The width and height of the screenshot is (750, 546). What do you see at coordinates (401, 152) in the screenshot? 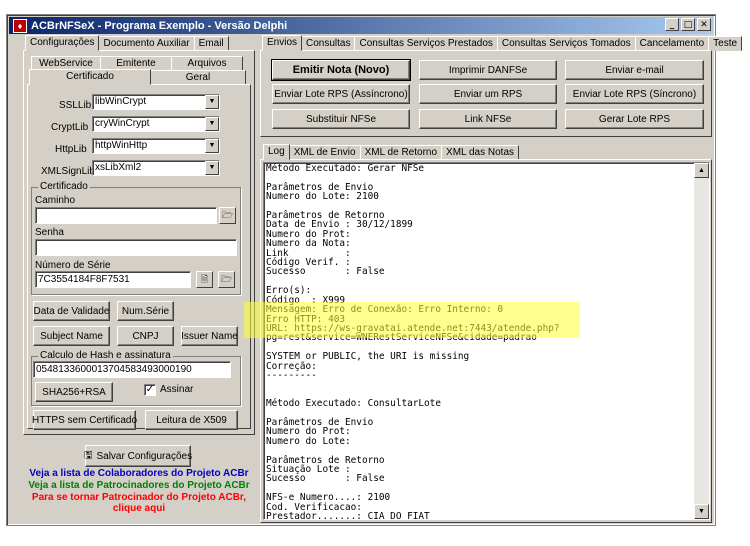
I see `tab-xml-retorno: XML de Retorno` at bounding box center [401, 152].